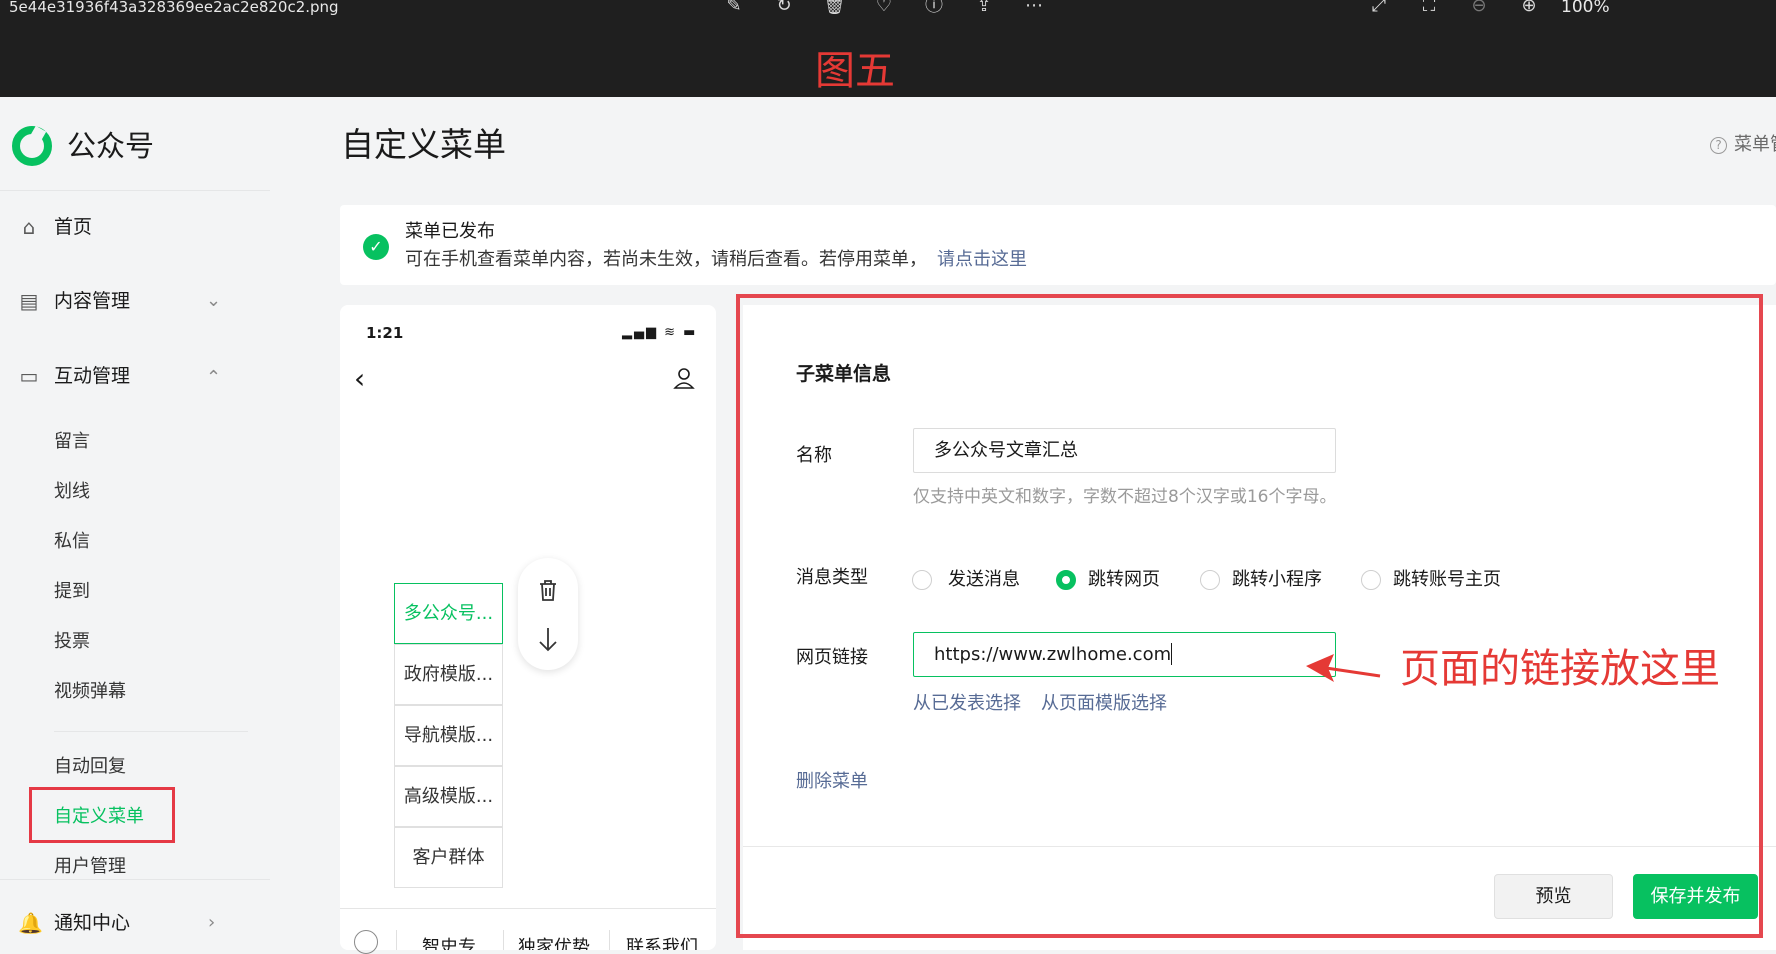 Image resolution: width=1776 pixels, height=954 pixels. I want to click on phone-status-icons: ▂▄▆ ≋ ▬, so click(660, 332).